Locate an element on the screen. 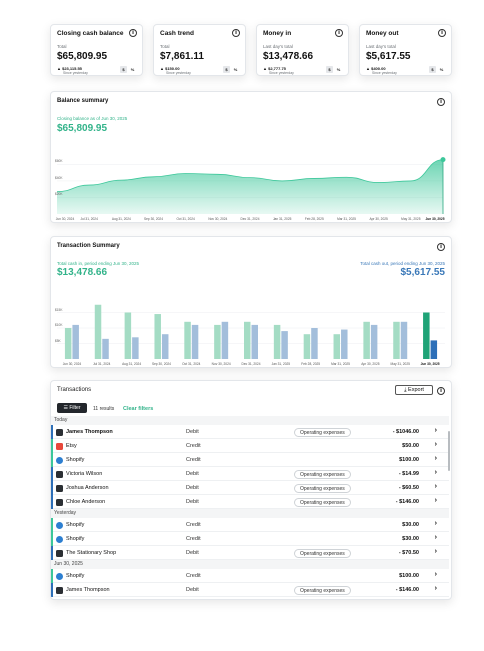 The height and width of the screenshot is (651, 484). row-accent is located at coordinates (52, 460).